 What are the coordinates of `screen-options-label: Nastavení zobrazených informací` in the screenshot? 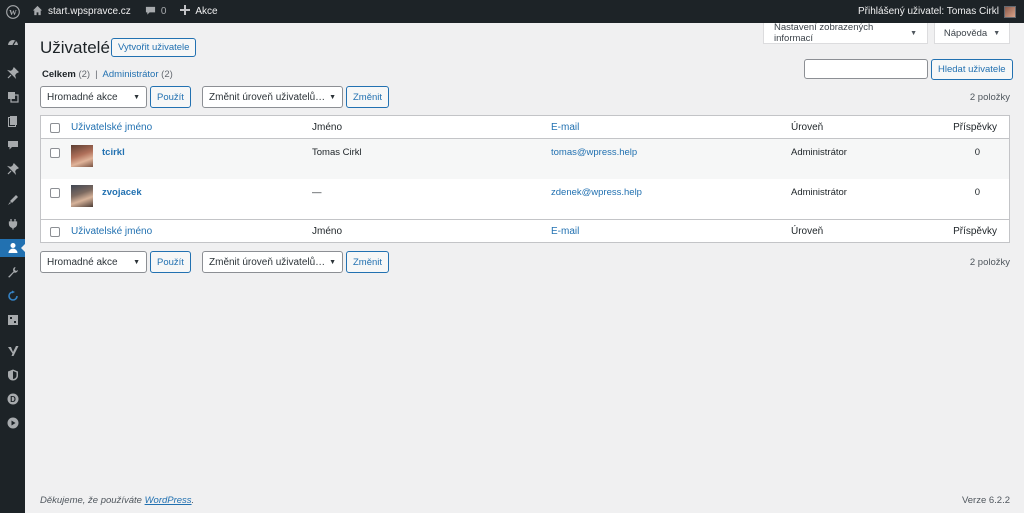 It's located at (824, 33).